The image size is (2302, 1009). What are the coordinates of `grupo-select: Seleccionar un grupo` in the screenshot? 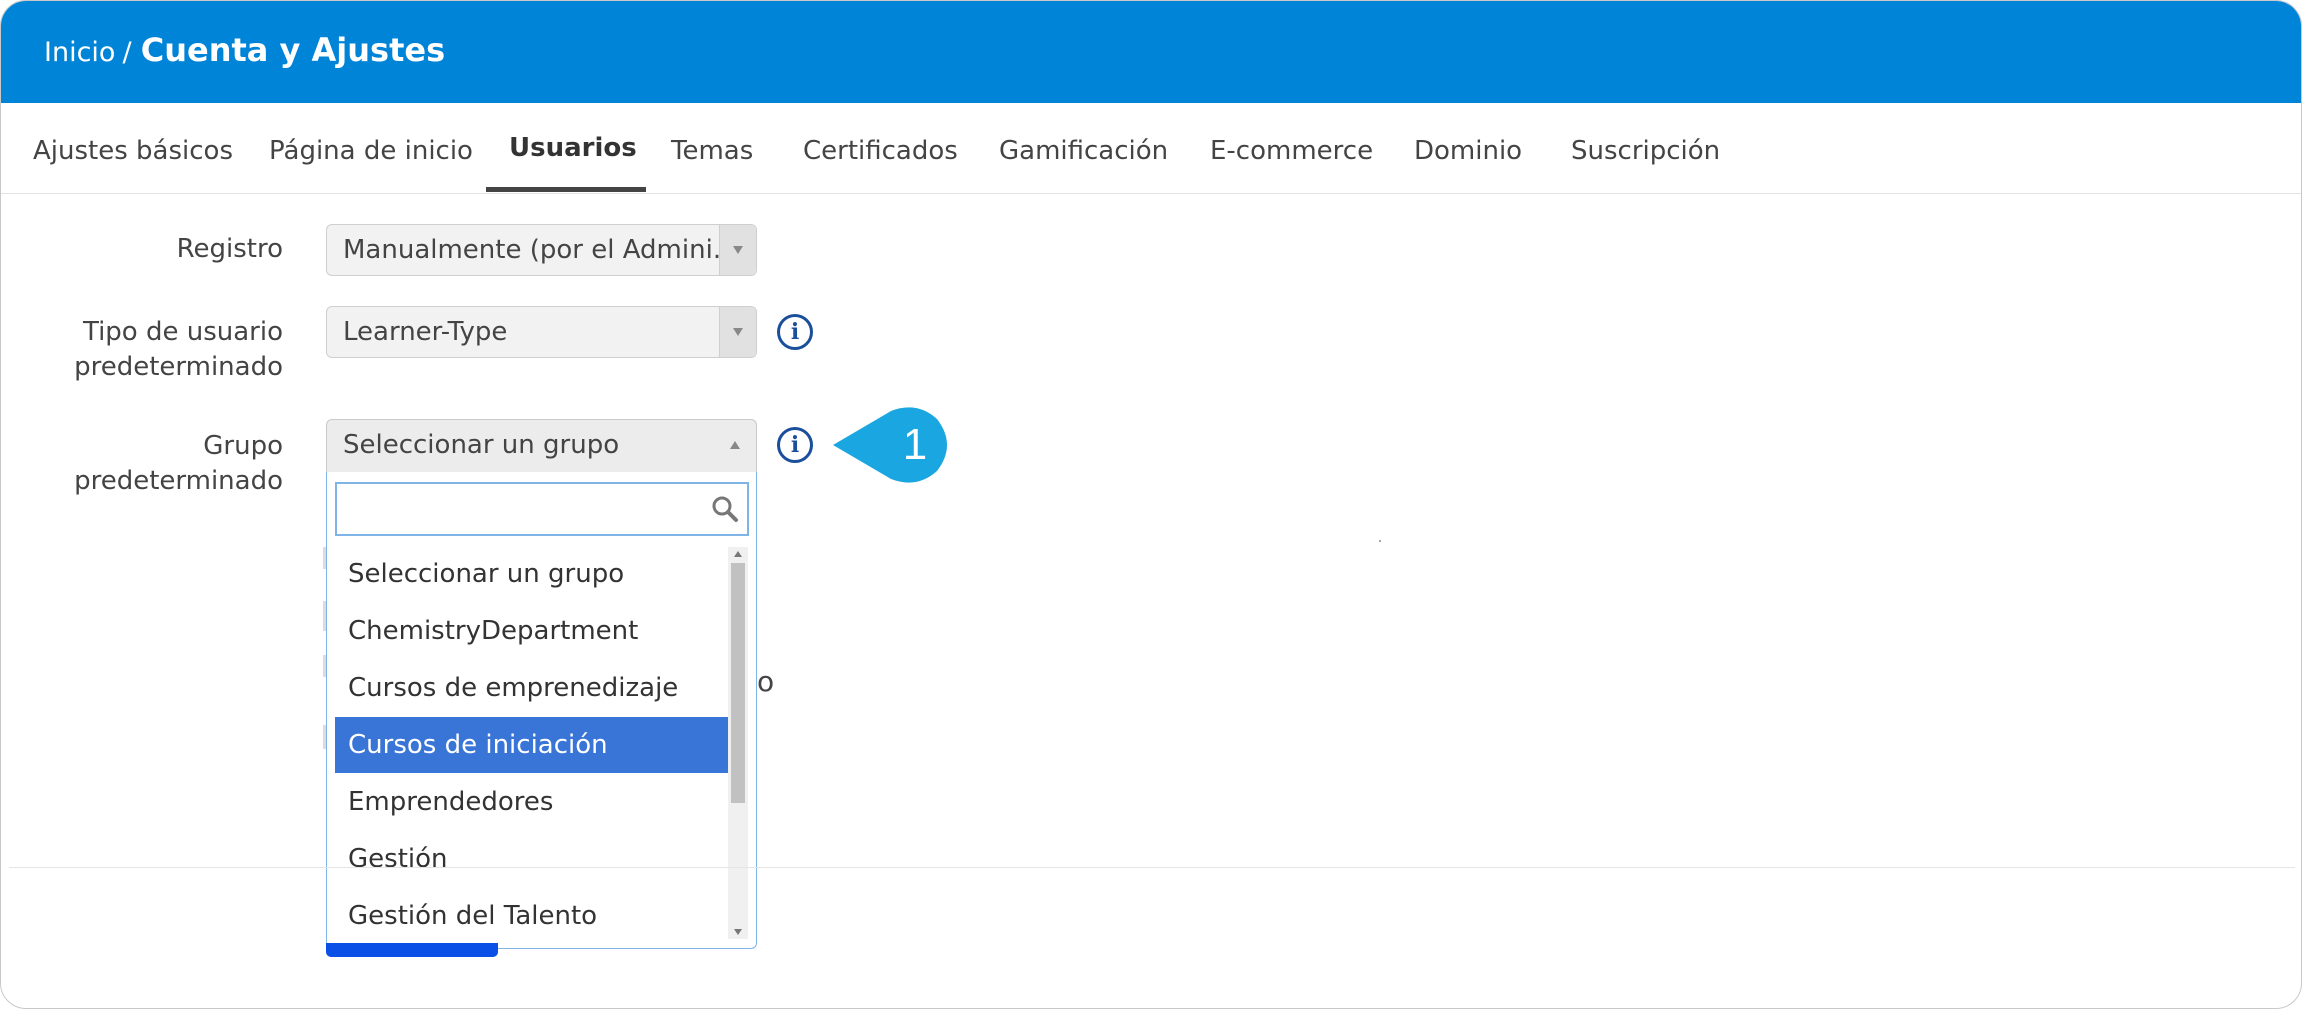 It's located at (541, 445).